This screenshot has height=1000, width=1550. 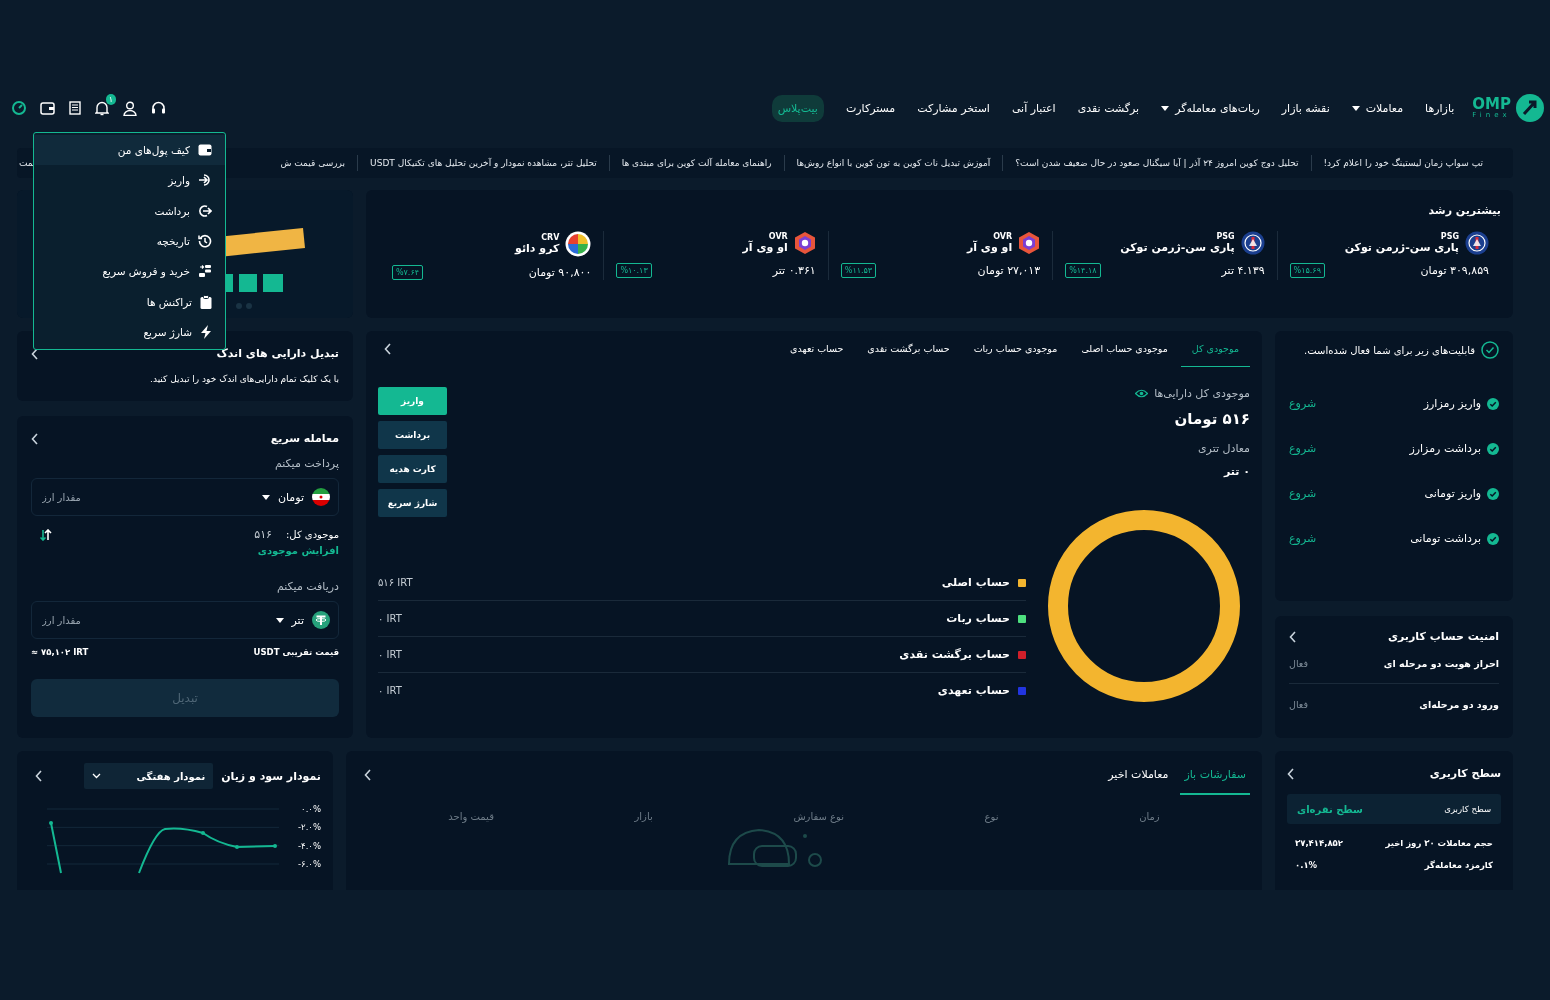 What do you see at coordinates (483, 163) in the screenshot?
I see `news-link: تحلیل تتر، مشاهده نمودار و آخرین تحلیل های تکنیکال USDT` at bounding box center [483, 163].